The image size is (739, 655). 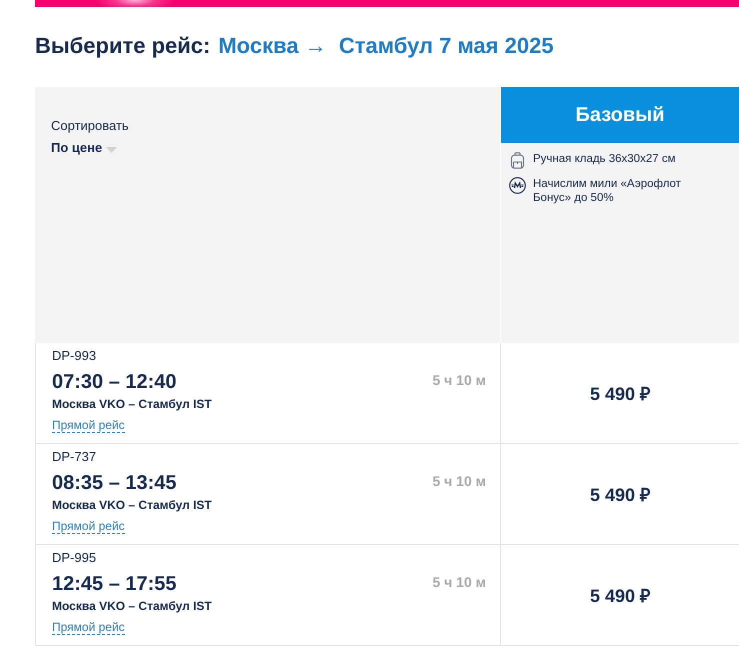 What do you see at coordinates (74, 558) in the screenshot?
I see `flight-number: DP-995` at bounding box center [74, 558].